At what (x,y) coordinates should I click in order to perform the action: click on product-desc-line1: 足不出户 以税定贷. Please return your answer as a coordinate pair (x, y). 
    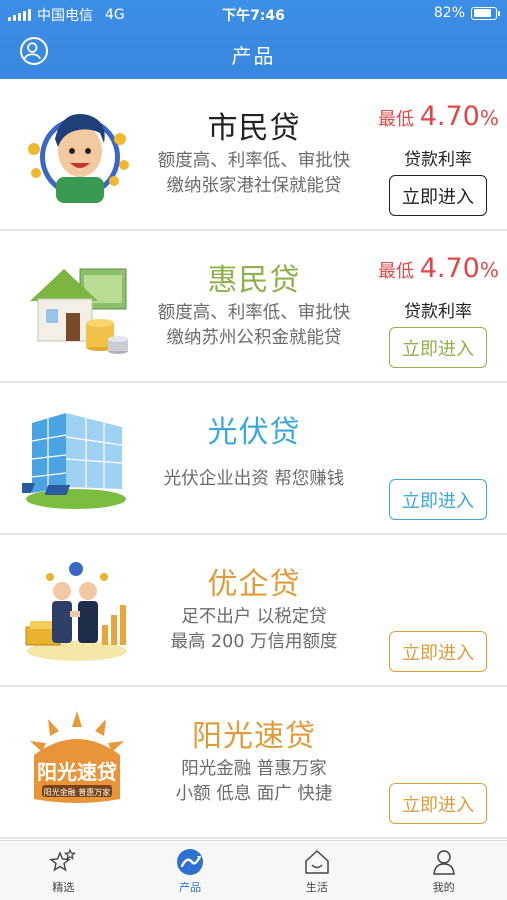
    Looking at the image, I should click on (254, 617).